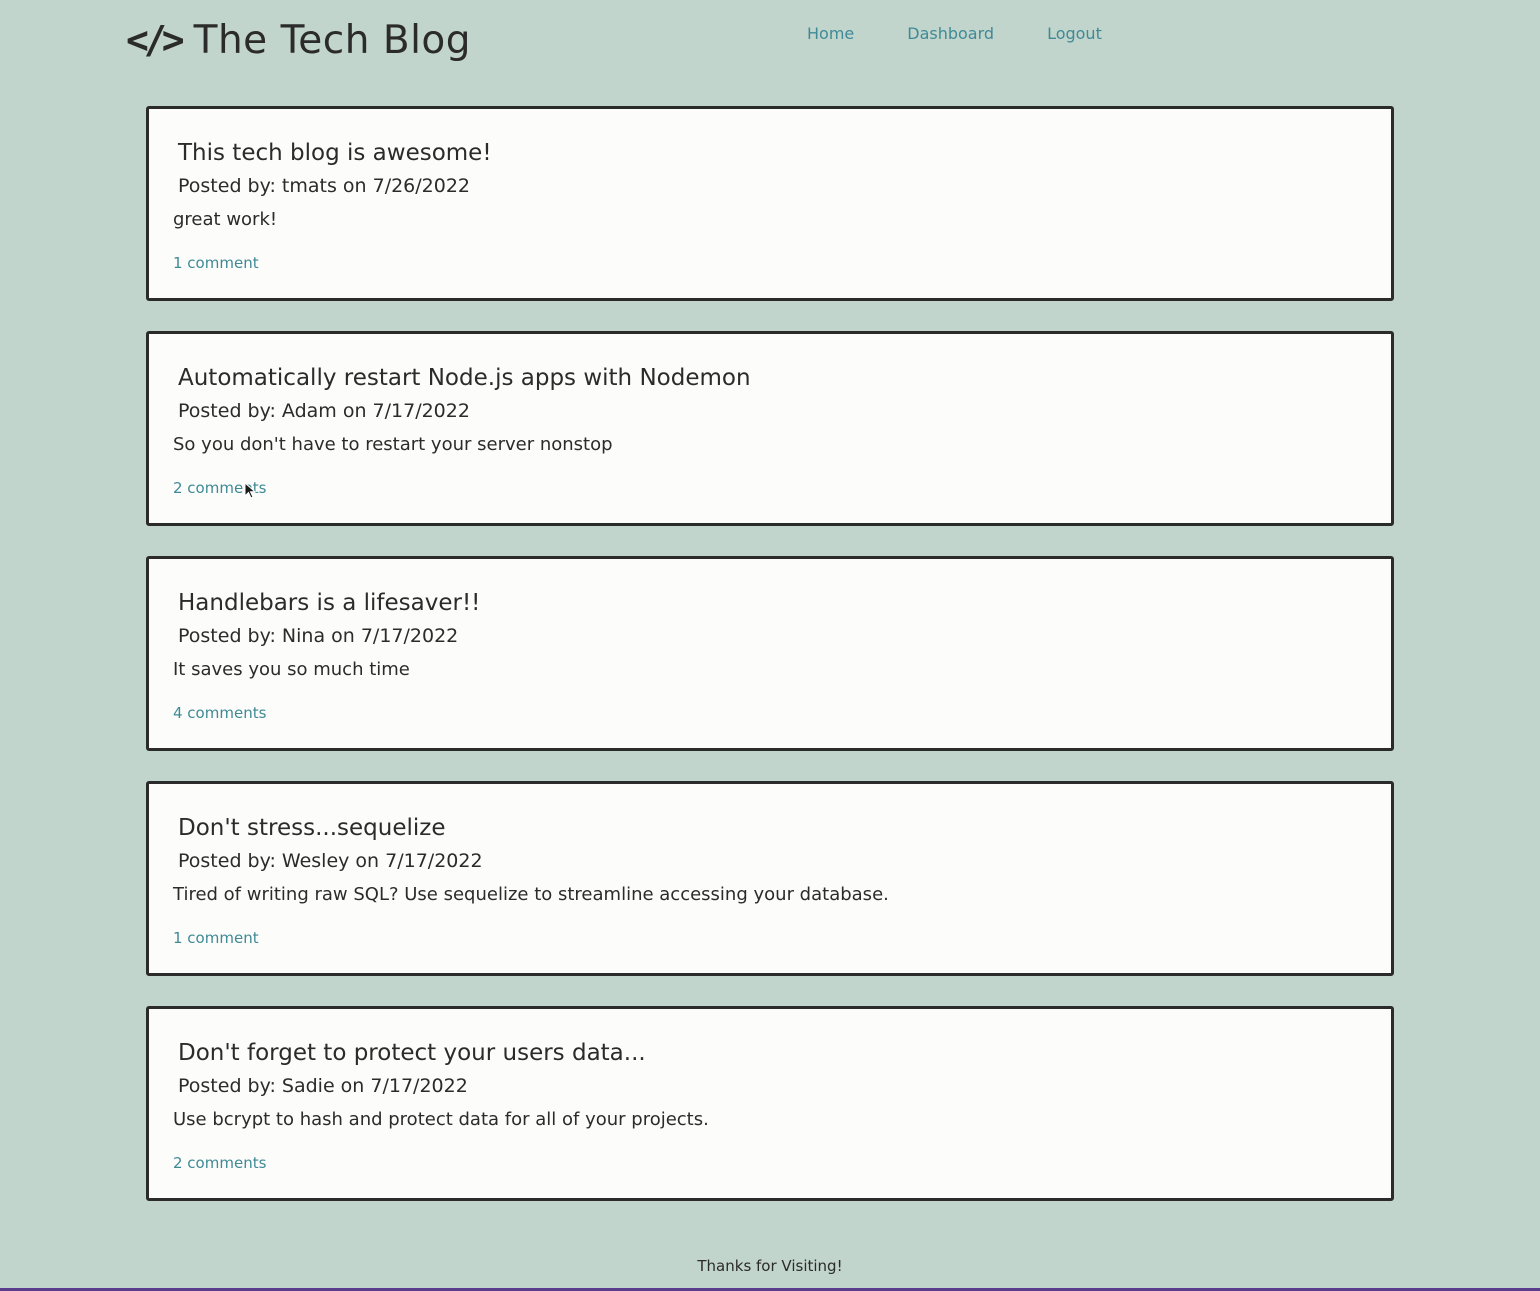 The image size is (1540, 1291). I want to click on post-meta: Posted by: Sadie on 7/17/2022, so click(323, 1086).